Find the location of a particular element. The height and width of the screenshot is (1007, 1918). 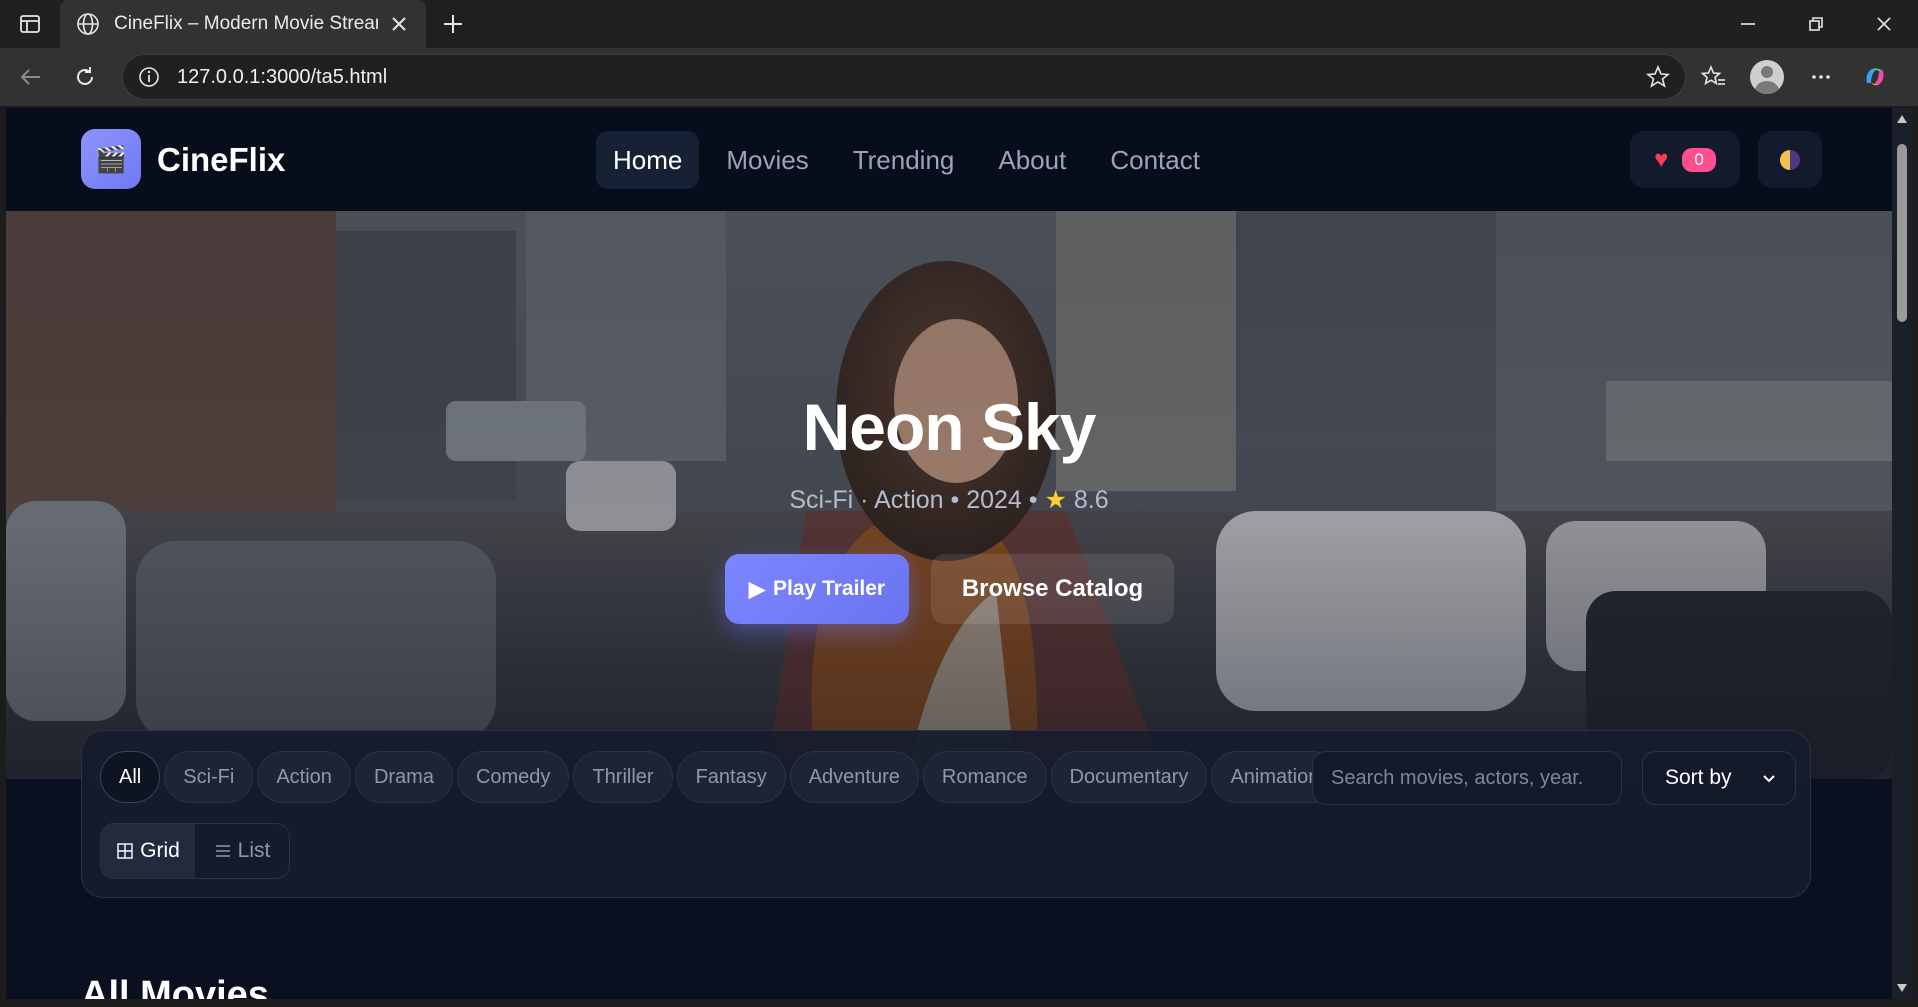

close-window-button is located at coordinates (1884, 24).